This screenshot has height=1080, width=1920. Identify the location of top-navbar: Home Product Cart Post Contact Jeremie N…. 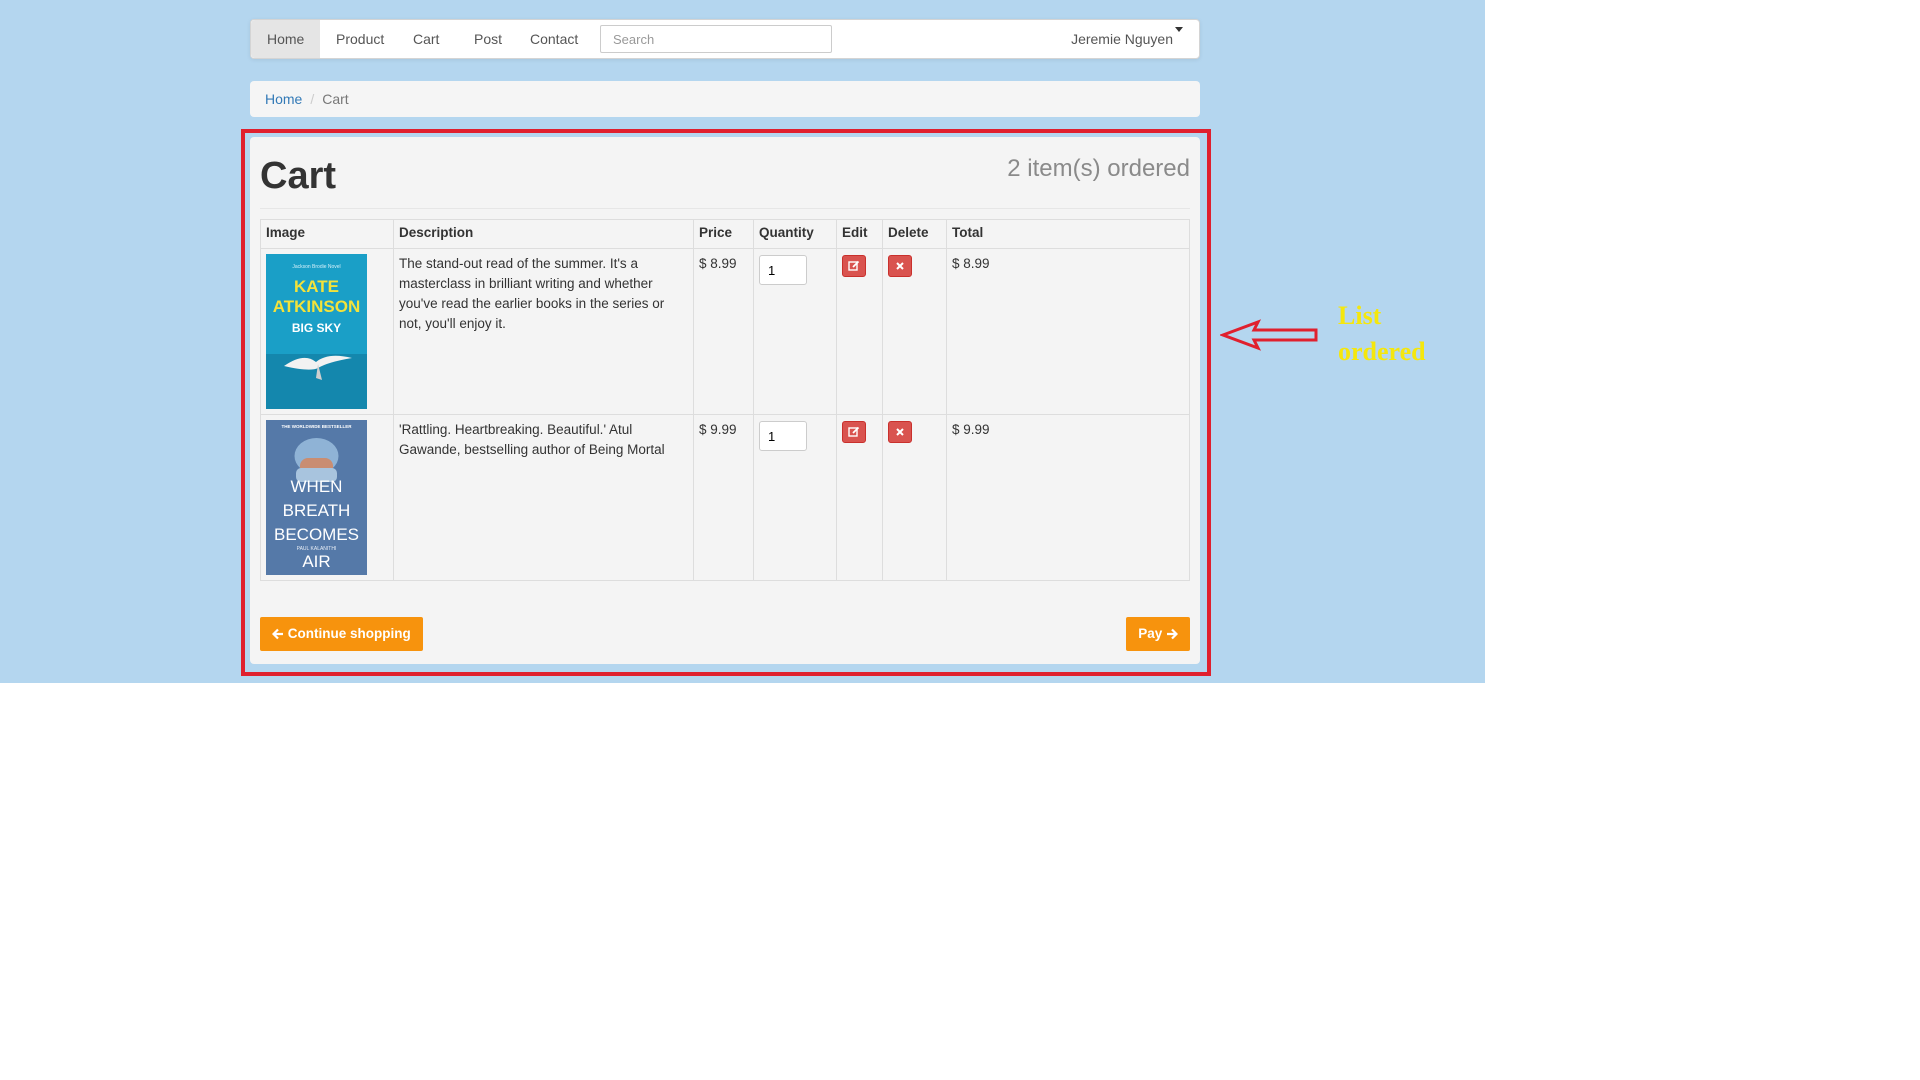
(725, 39).